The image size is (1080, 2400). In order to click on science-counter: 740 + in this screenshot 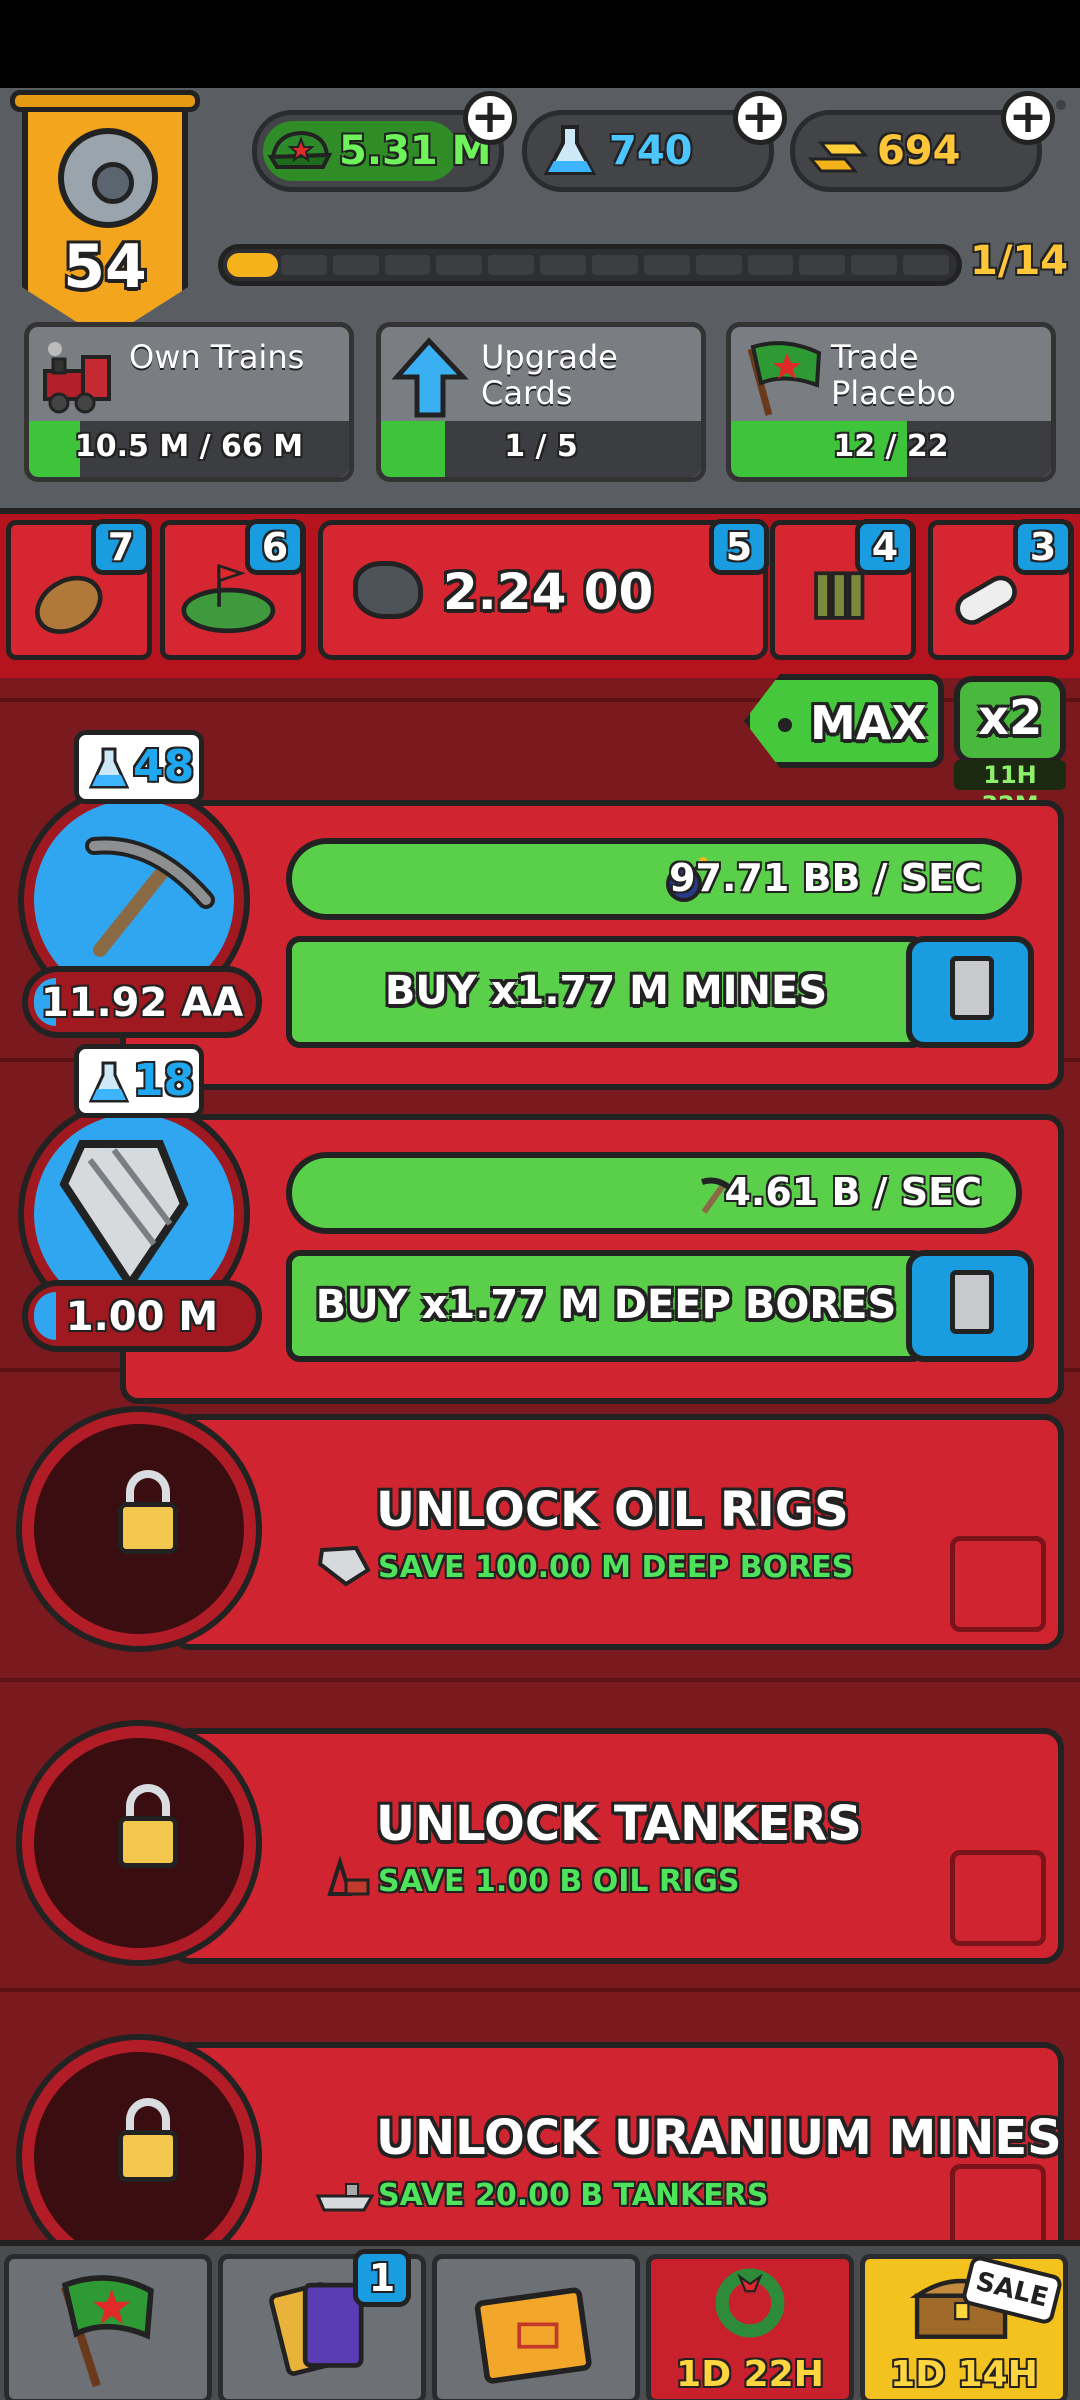, I will do `click(654, 141)`.